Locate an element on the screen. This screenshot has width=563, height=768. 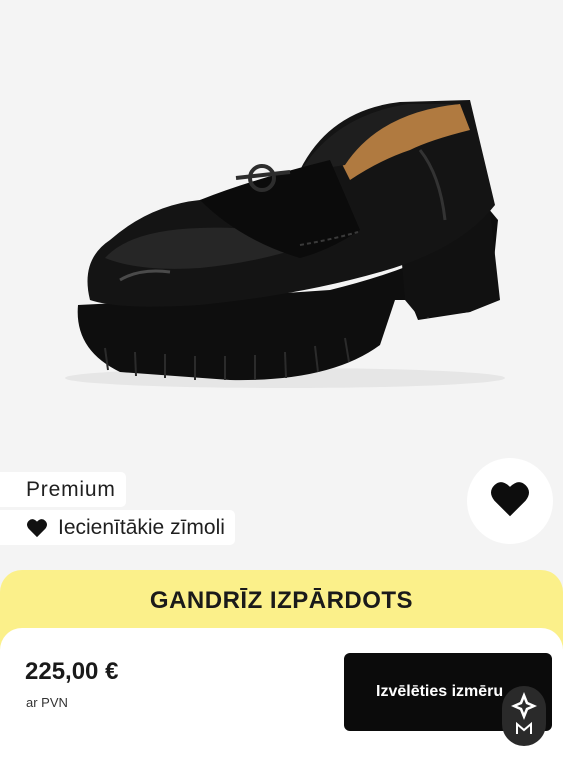
select-size-label: Izvēlēties izmēru is located at coordinates (440, 691).